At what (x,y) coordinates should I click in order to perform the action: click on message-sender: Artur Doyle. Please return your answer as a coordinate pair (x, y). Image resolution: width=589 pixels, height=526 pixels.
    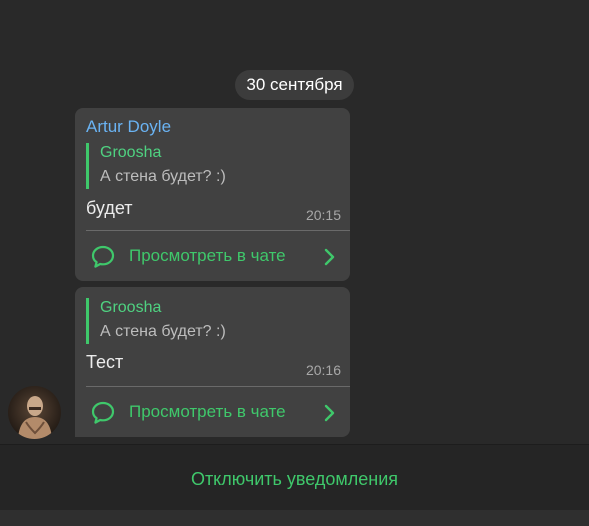
    Looking at the image, I should click on (128, 127).